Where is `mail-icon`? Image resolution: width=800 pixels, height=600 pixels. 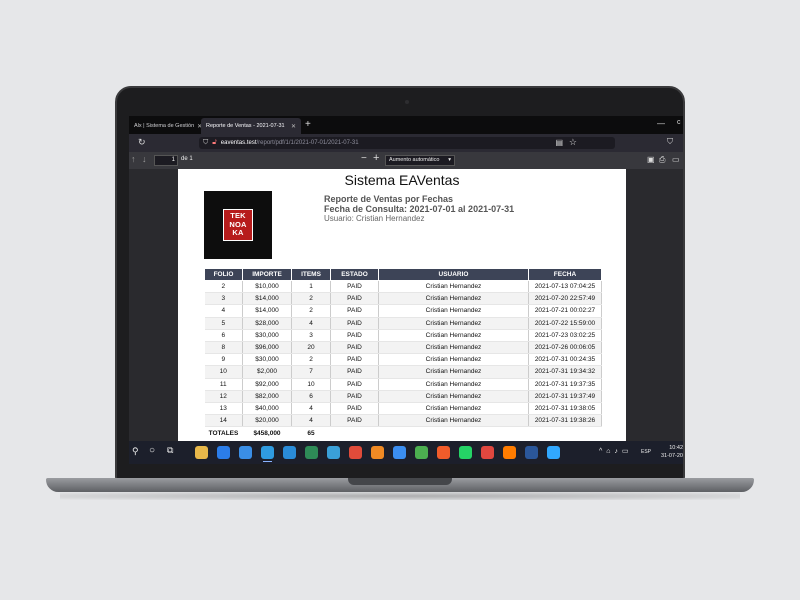 mail-icon is located at coordinates (223, 452).